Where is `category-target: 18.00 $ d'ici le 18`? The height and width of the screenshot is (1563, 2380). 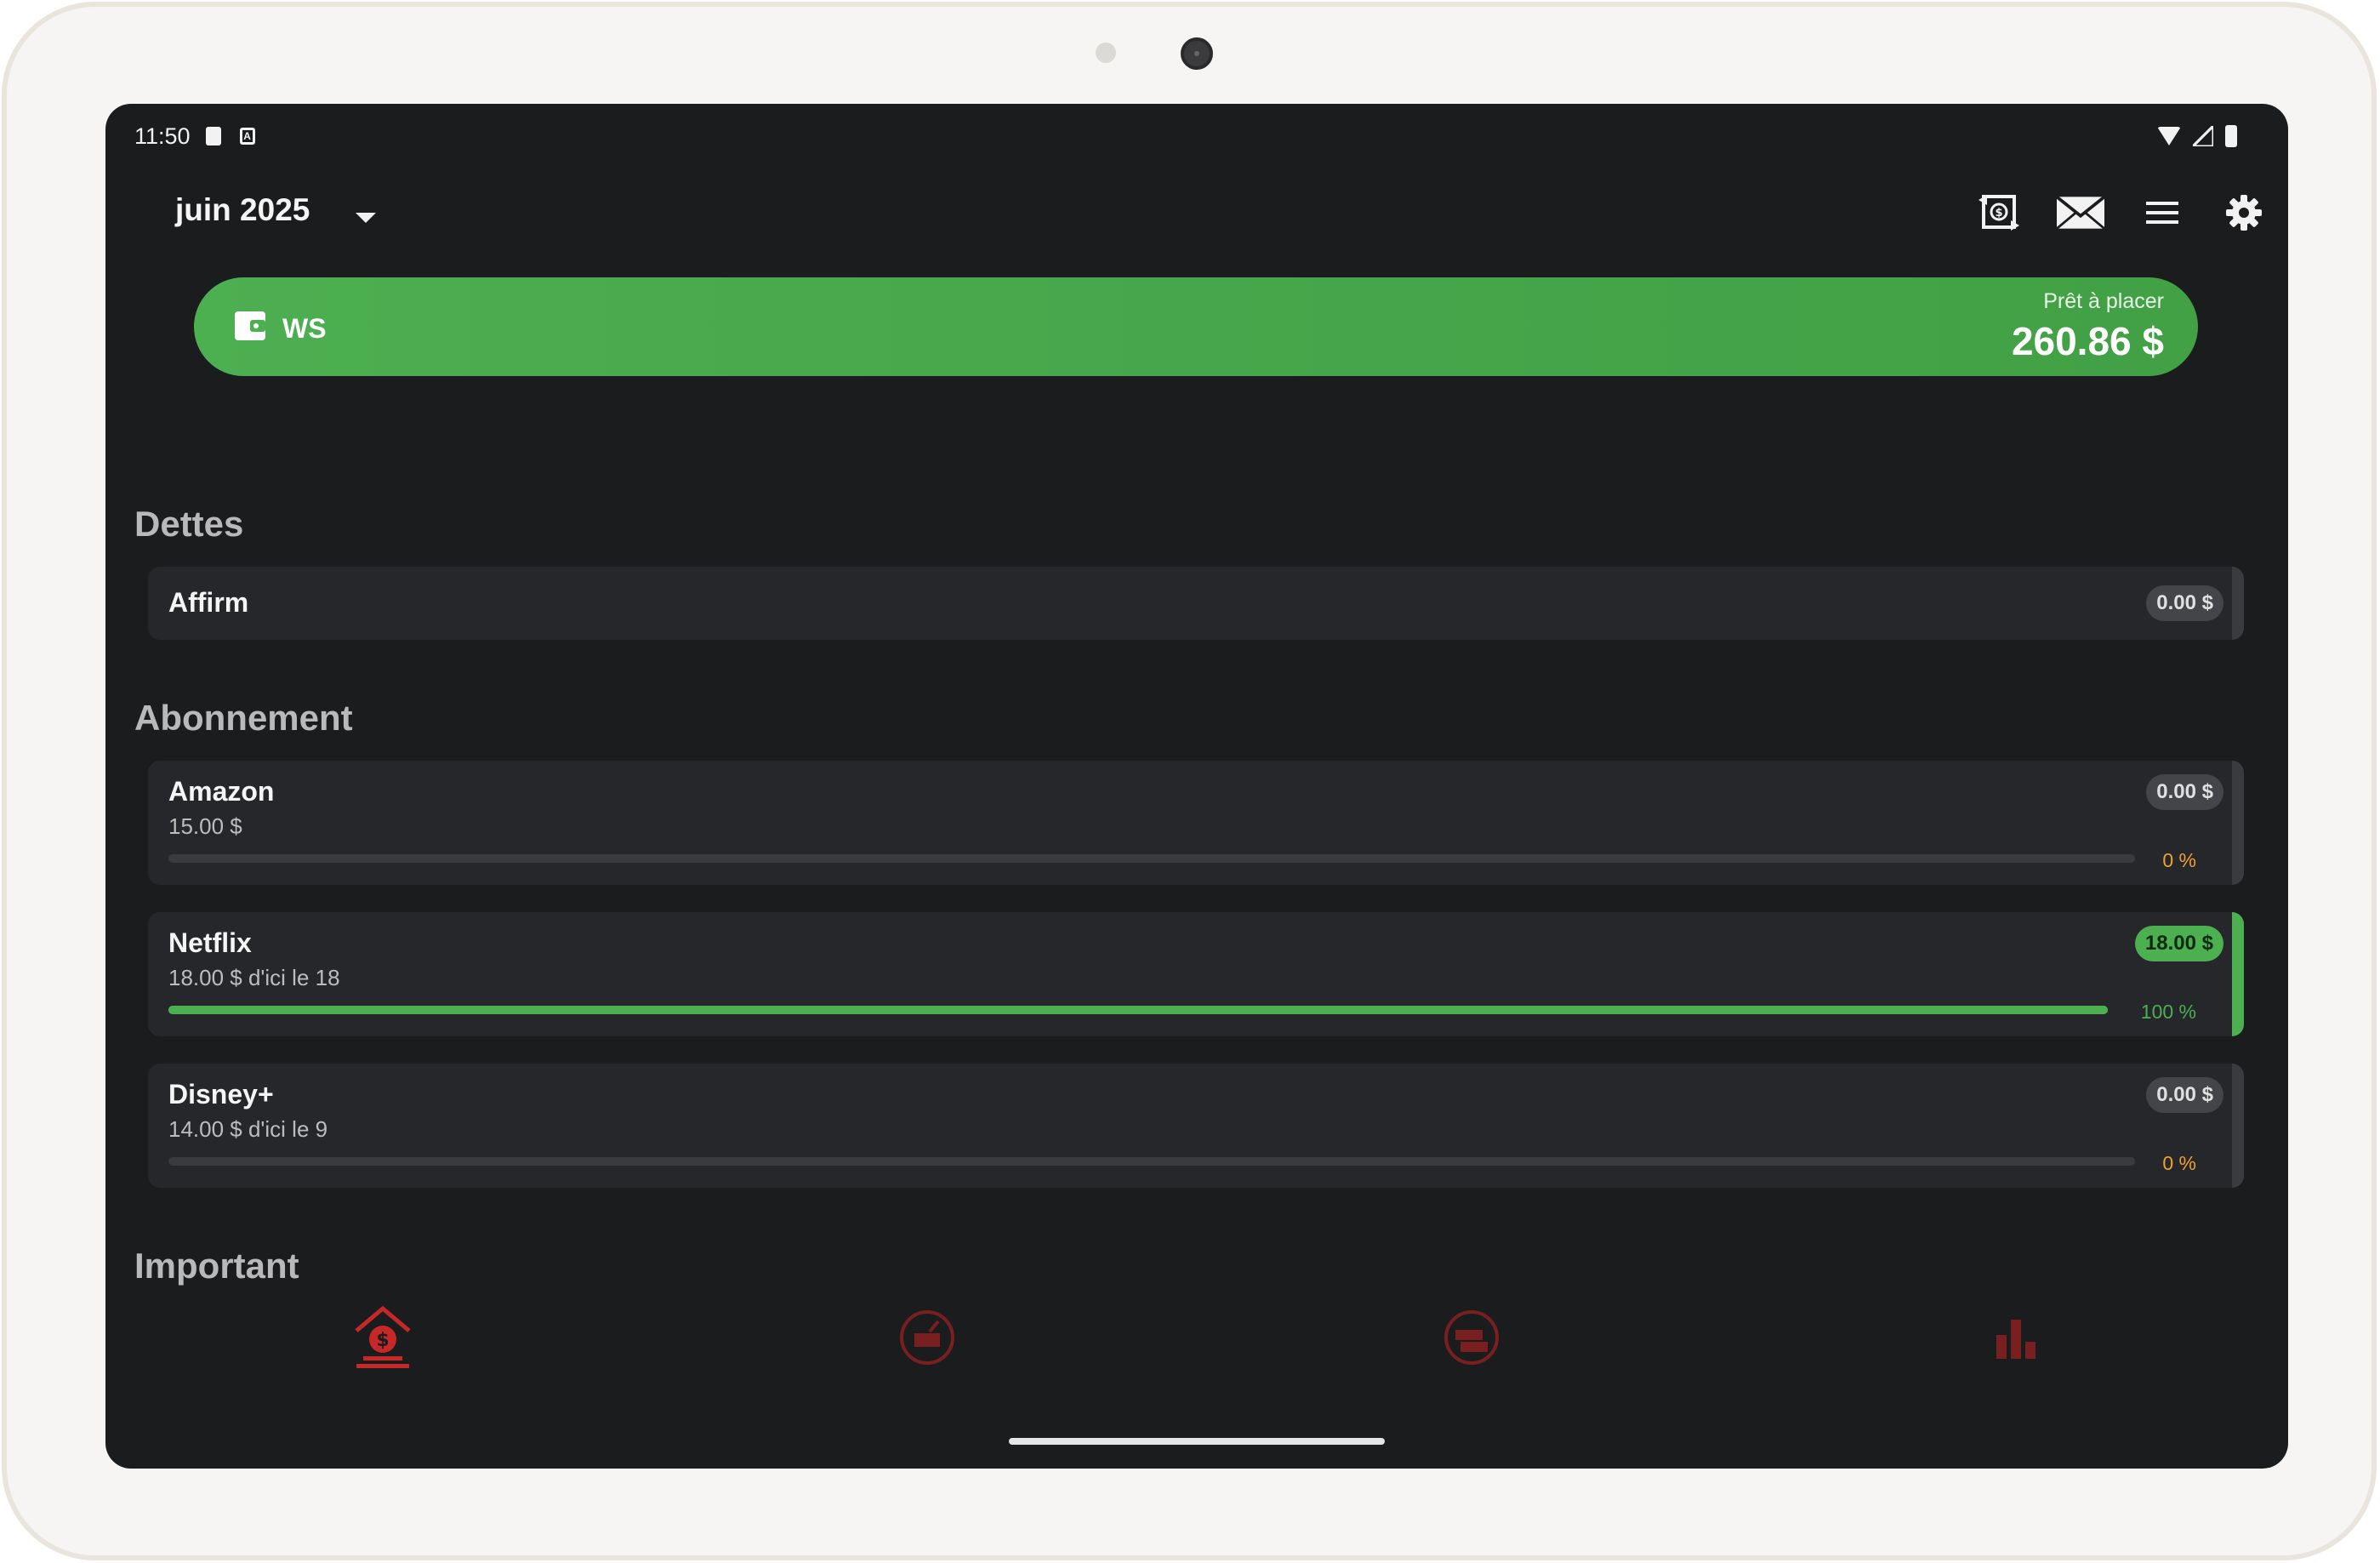 category-target: 18.00 $ d'ici le 18 is located at coordinates (254, 977).